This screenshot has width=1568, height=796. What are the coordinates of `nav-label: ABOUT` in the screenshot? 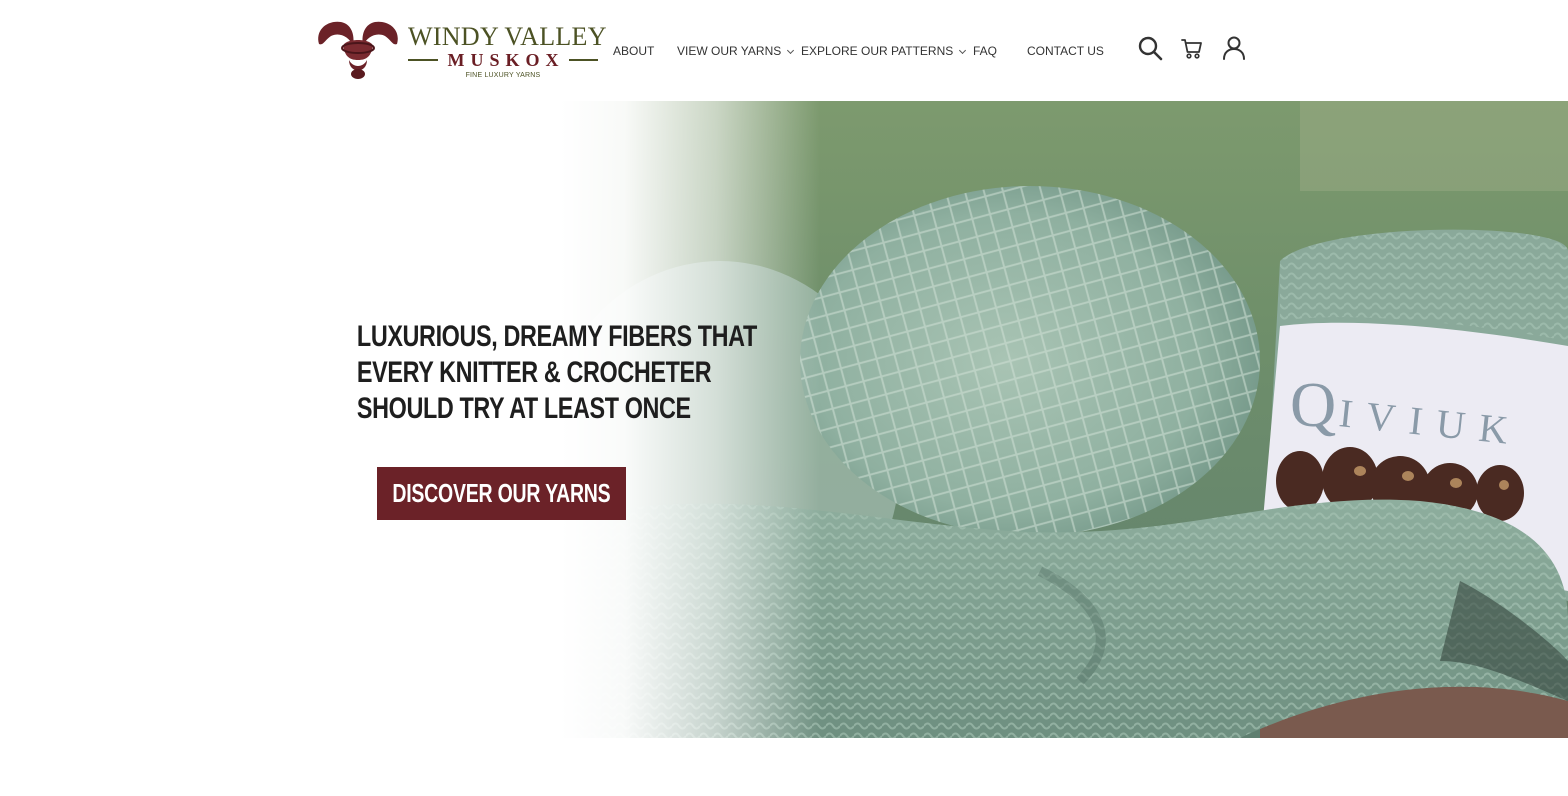 It's located at (634, 51).